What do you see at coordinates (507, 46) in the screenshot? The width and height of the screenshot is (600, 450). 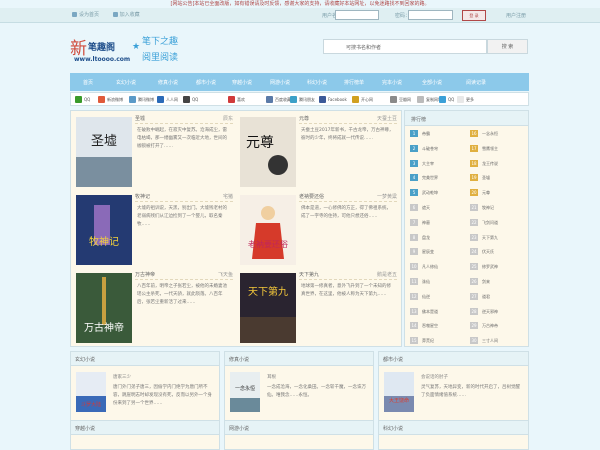 I see `search-button: 搜 索` at bounding box center [507, 46].